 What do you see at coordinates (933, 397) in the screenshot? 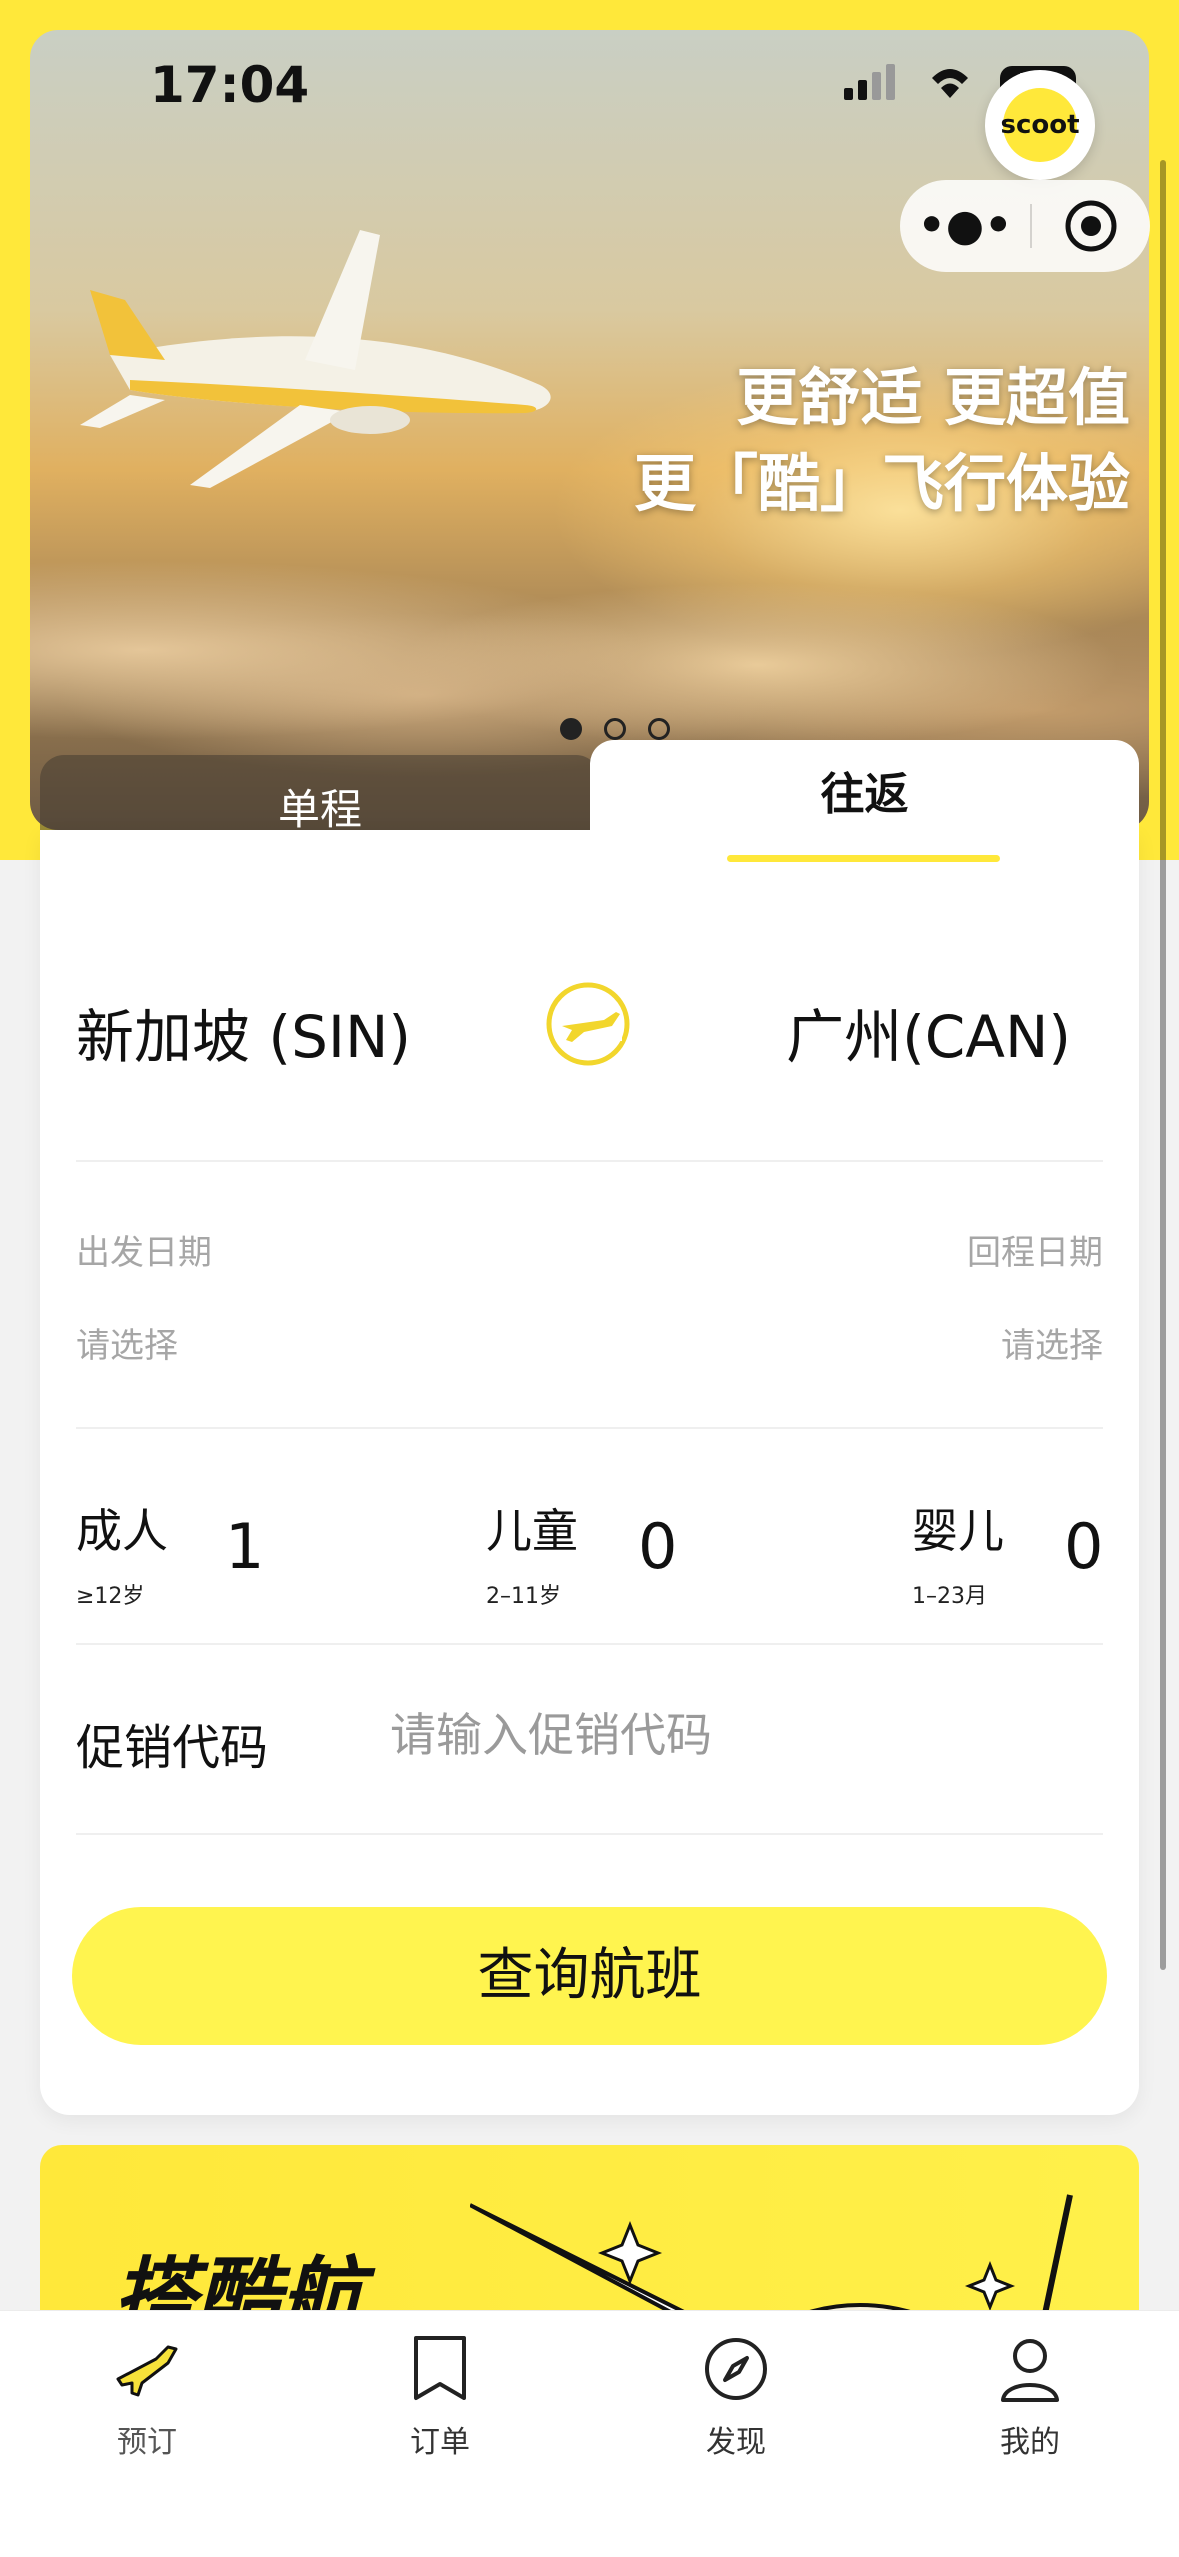
I see `slogan-line-1: 更舒适 更超值` at bounding box center [933, 397].